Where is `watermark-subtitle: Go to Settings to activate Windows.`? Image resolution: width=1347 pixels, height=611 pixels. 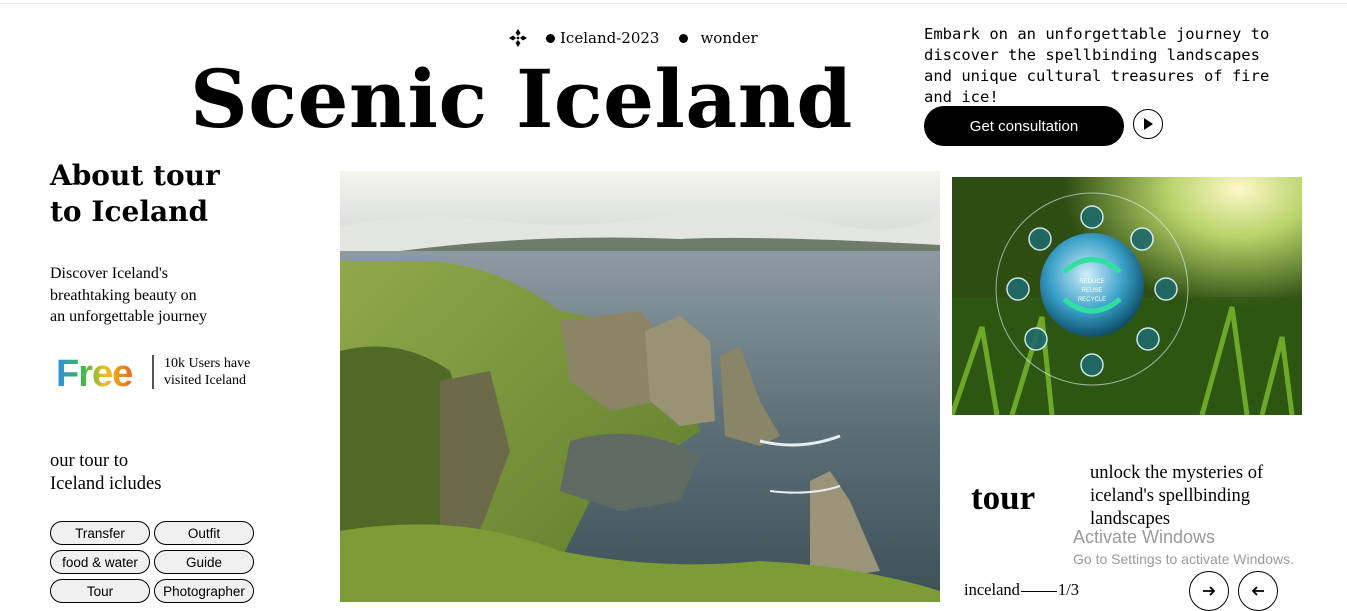 watermark-subtitle: Go to Settings to activate Windows. is located at coordinates (1183, 559).